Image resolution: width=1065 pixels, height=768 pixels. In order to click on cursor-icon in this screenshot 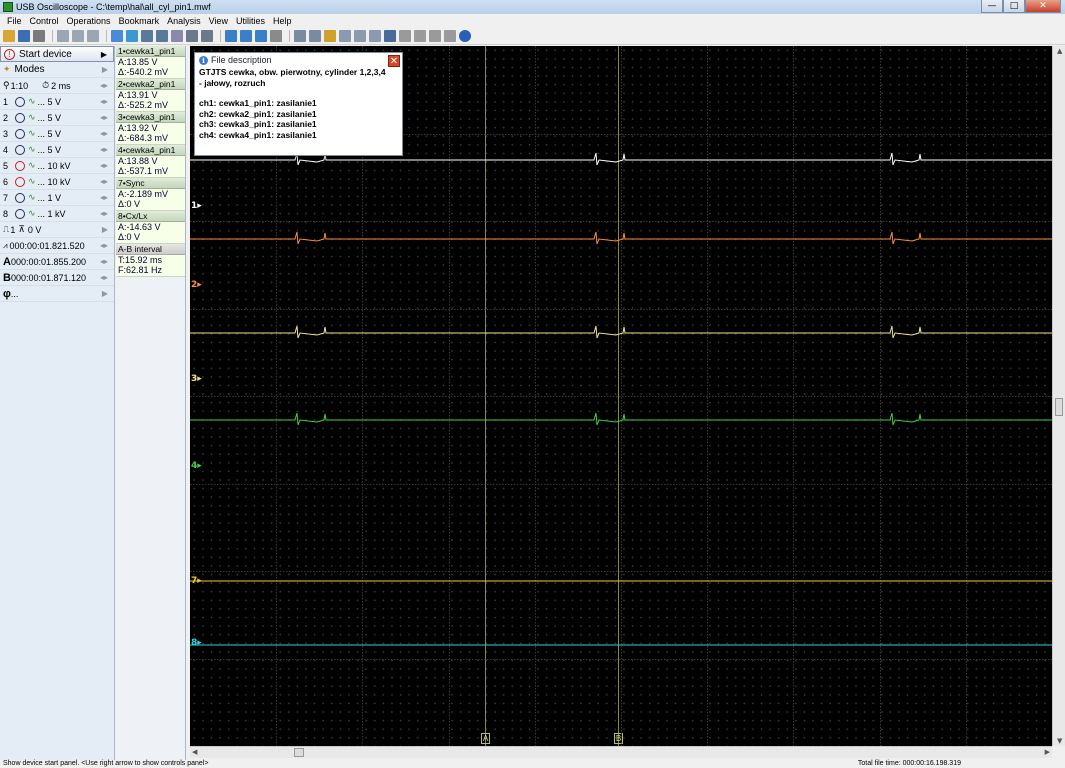, I will do `click(117, 36)`.